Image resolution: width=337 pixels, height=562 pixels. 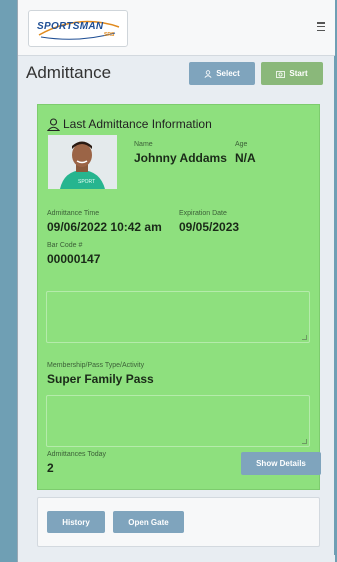 What do you see at coordinates (143, 144) in the screenshot?
I see `name-label: Name` at bounding box center [143, 144].